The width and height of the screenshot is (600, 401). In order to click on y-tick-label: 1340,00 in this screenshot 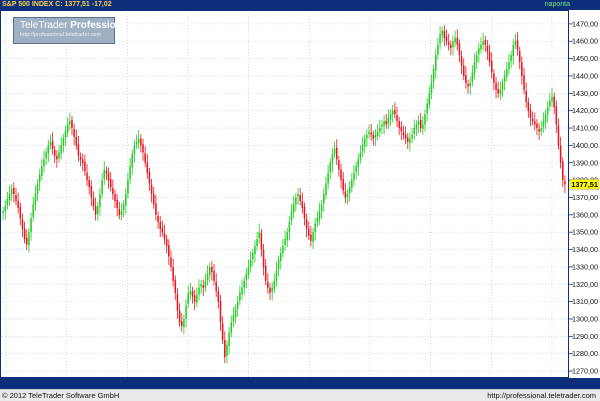, I will do `click(585, 249)`.